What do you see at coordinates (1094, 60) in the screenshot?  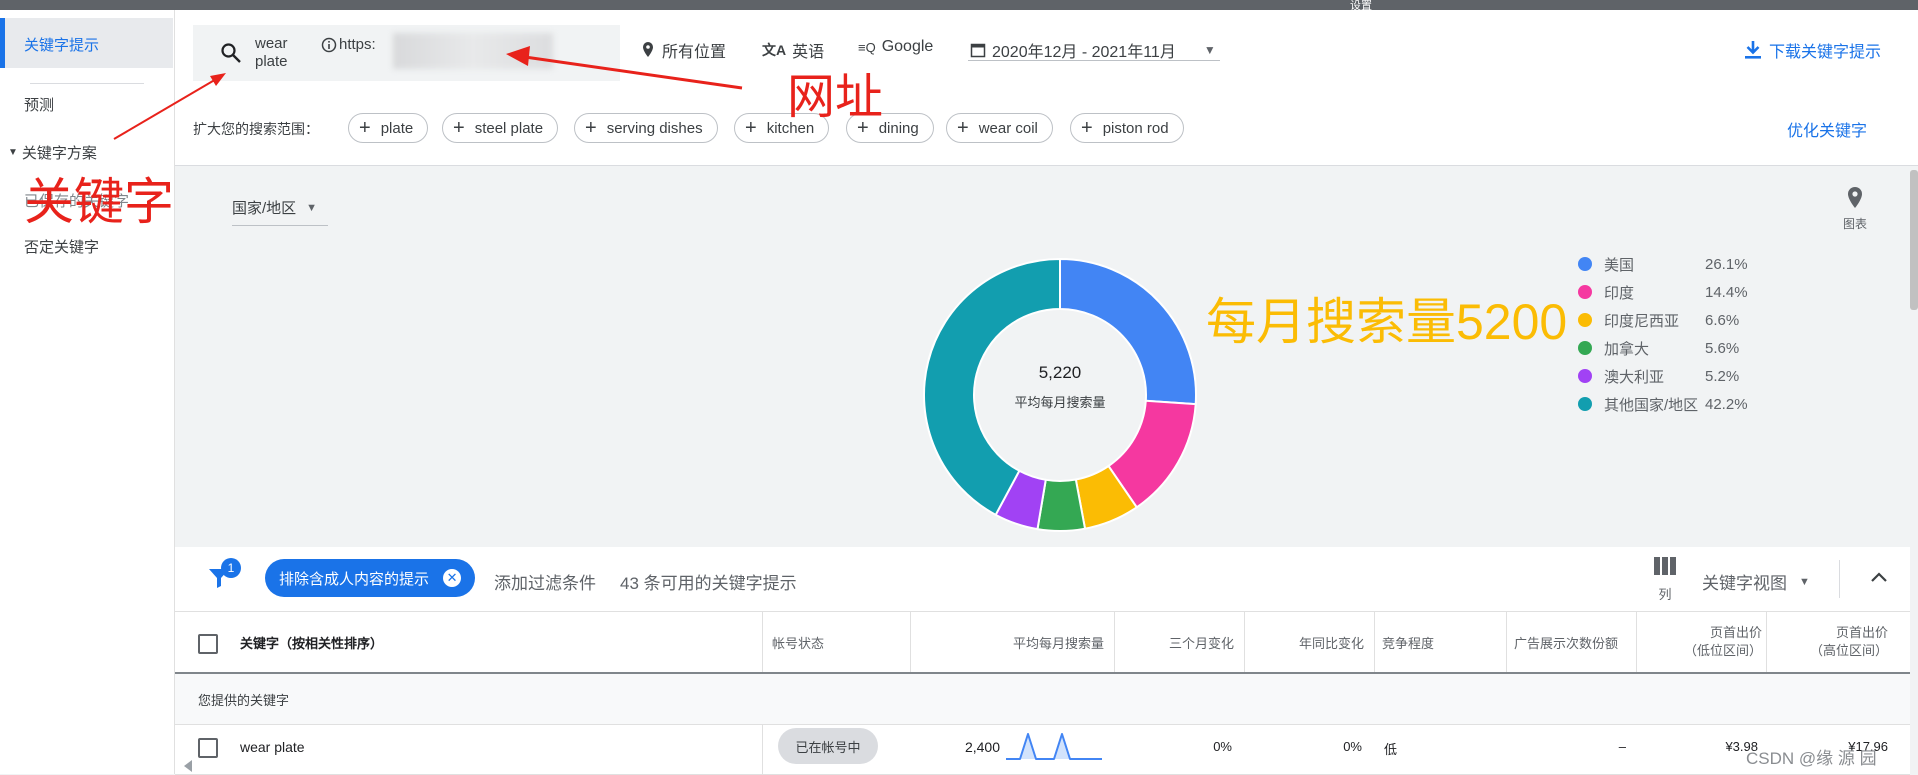 I see `date-underline` at bounding box center [1094, 60].